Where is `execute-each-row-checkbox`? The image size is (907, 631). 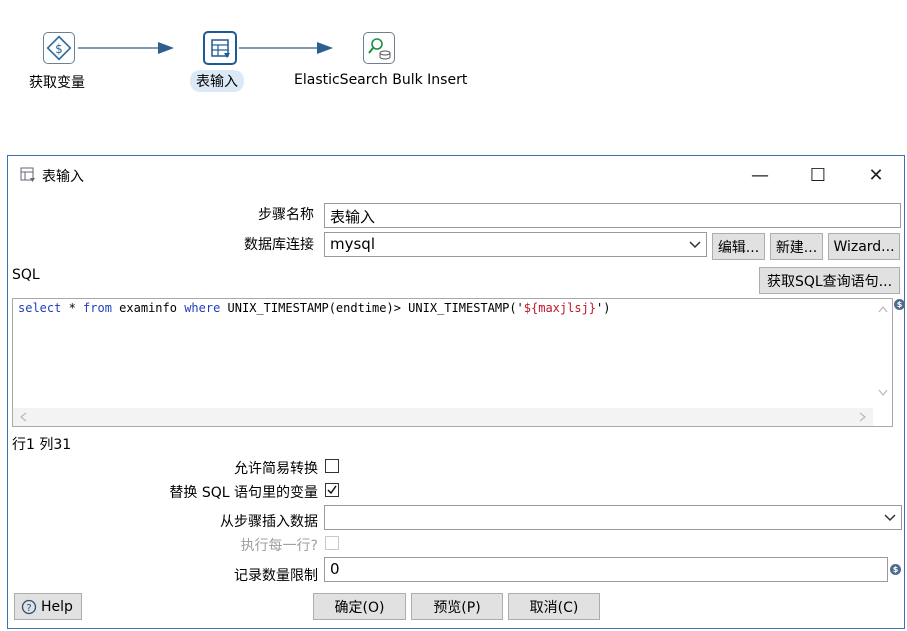
execute-each-row-checkbox is located at coordinates (332, 543).